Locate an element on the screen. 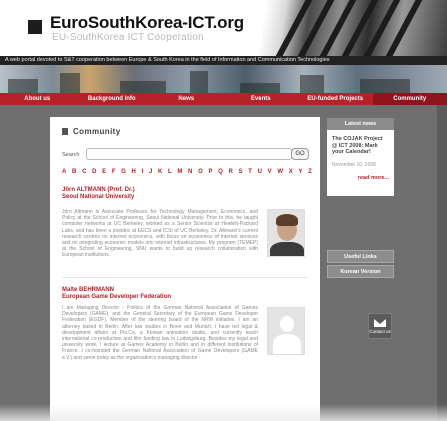 The image size is (447, 421). letter-link-b: B is located at coordinates (74, 172).